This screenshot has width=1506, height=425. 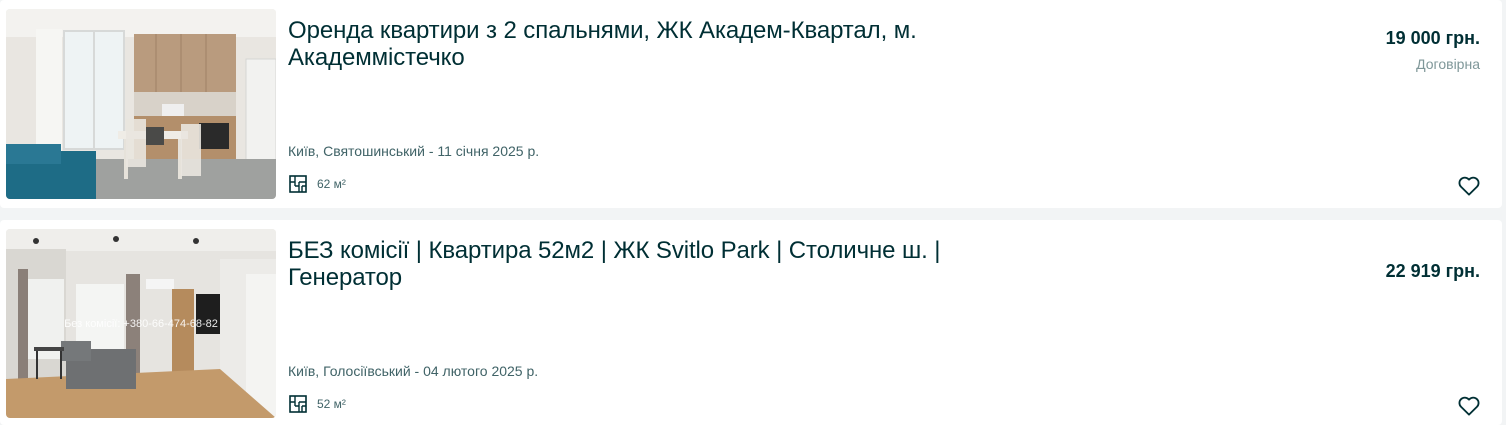 What do you see at coordinates (413, 371) in the screenshot?
I see `listing-location-date: Київ, Голосіївський - 04 лютого 2025 р.` at bounding box center [413, 371].